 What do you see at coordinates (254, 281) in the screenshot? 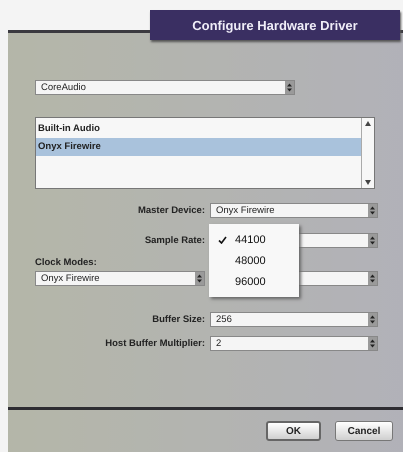
I see `menu-item: 96000` at bounding box center [254, 281].